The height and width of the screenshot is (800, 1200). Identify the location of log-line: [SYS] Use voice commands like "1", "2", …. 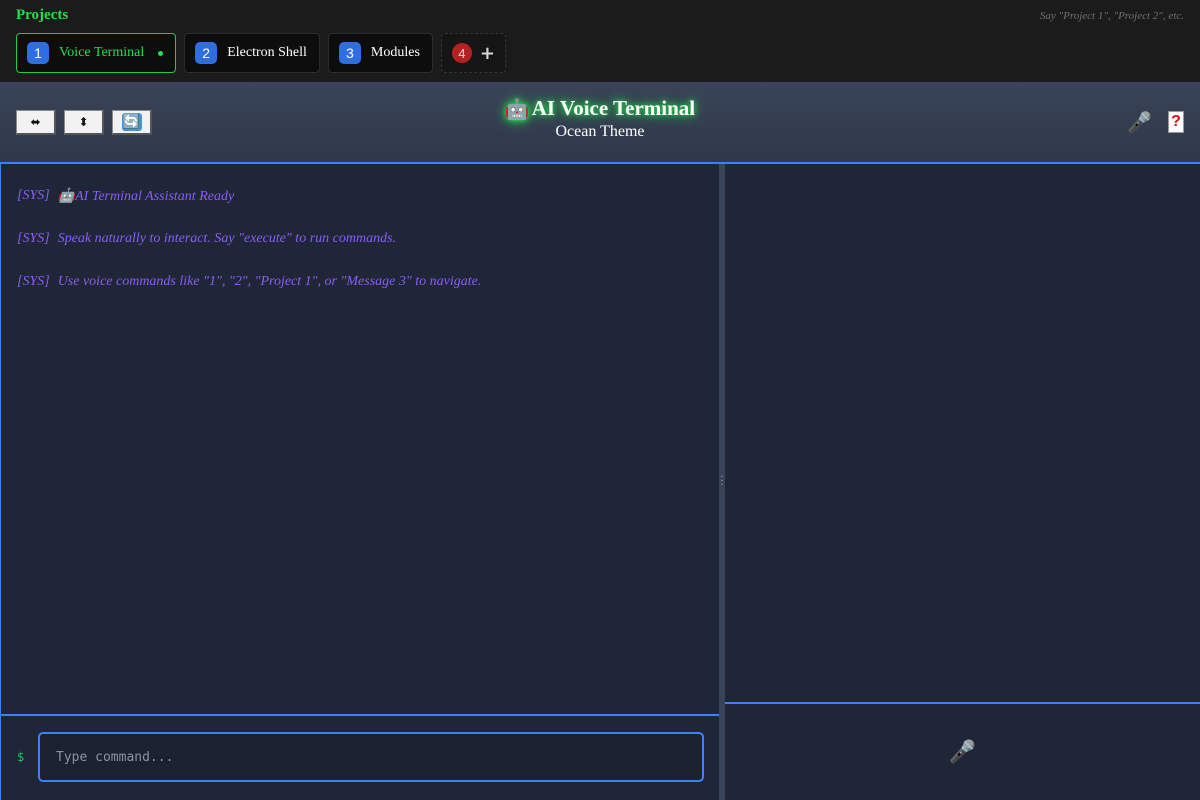
(360, 295).